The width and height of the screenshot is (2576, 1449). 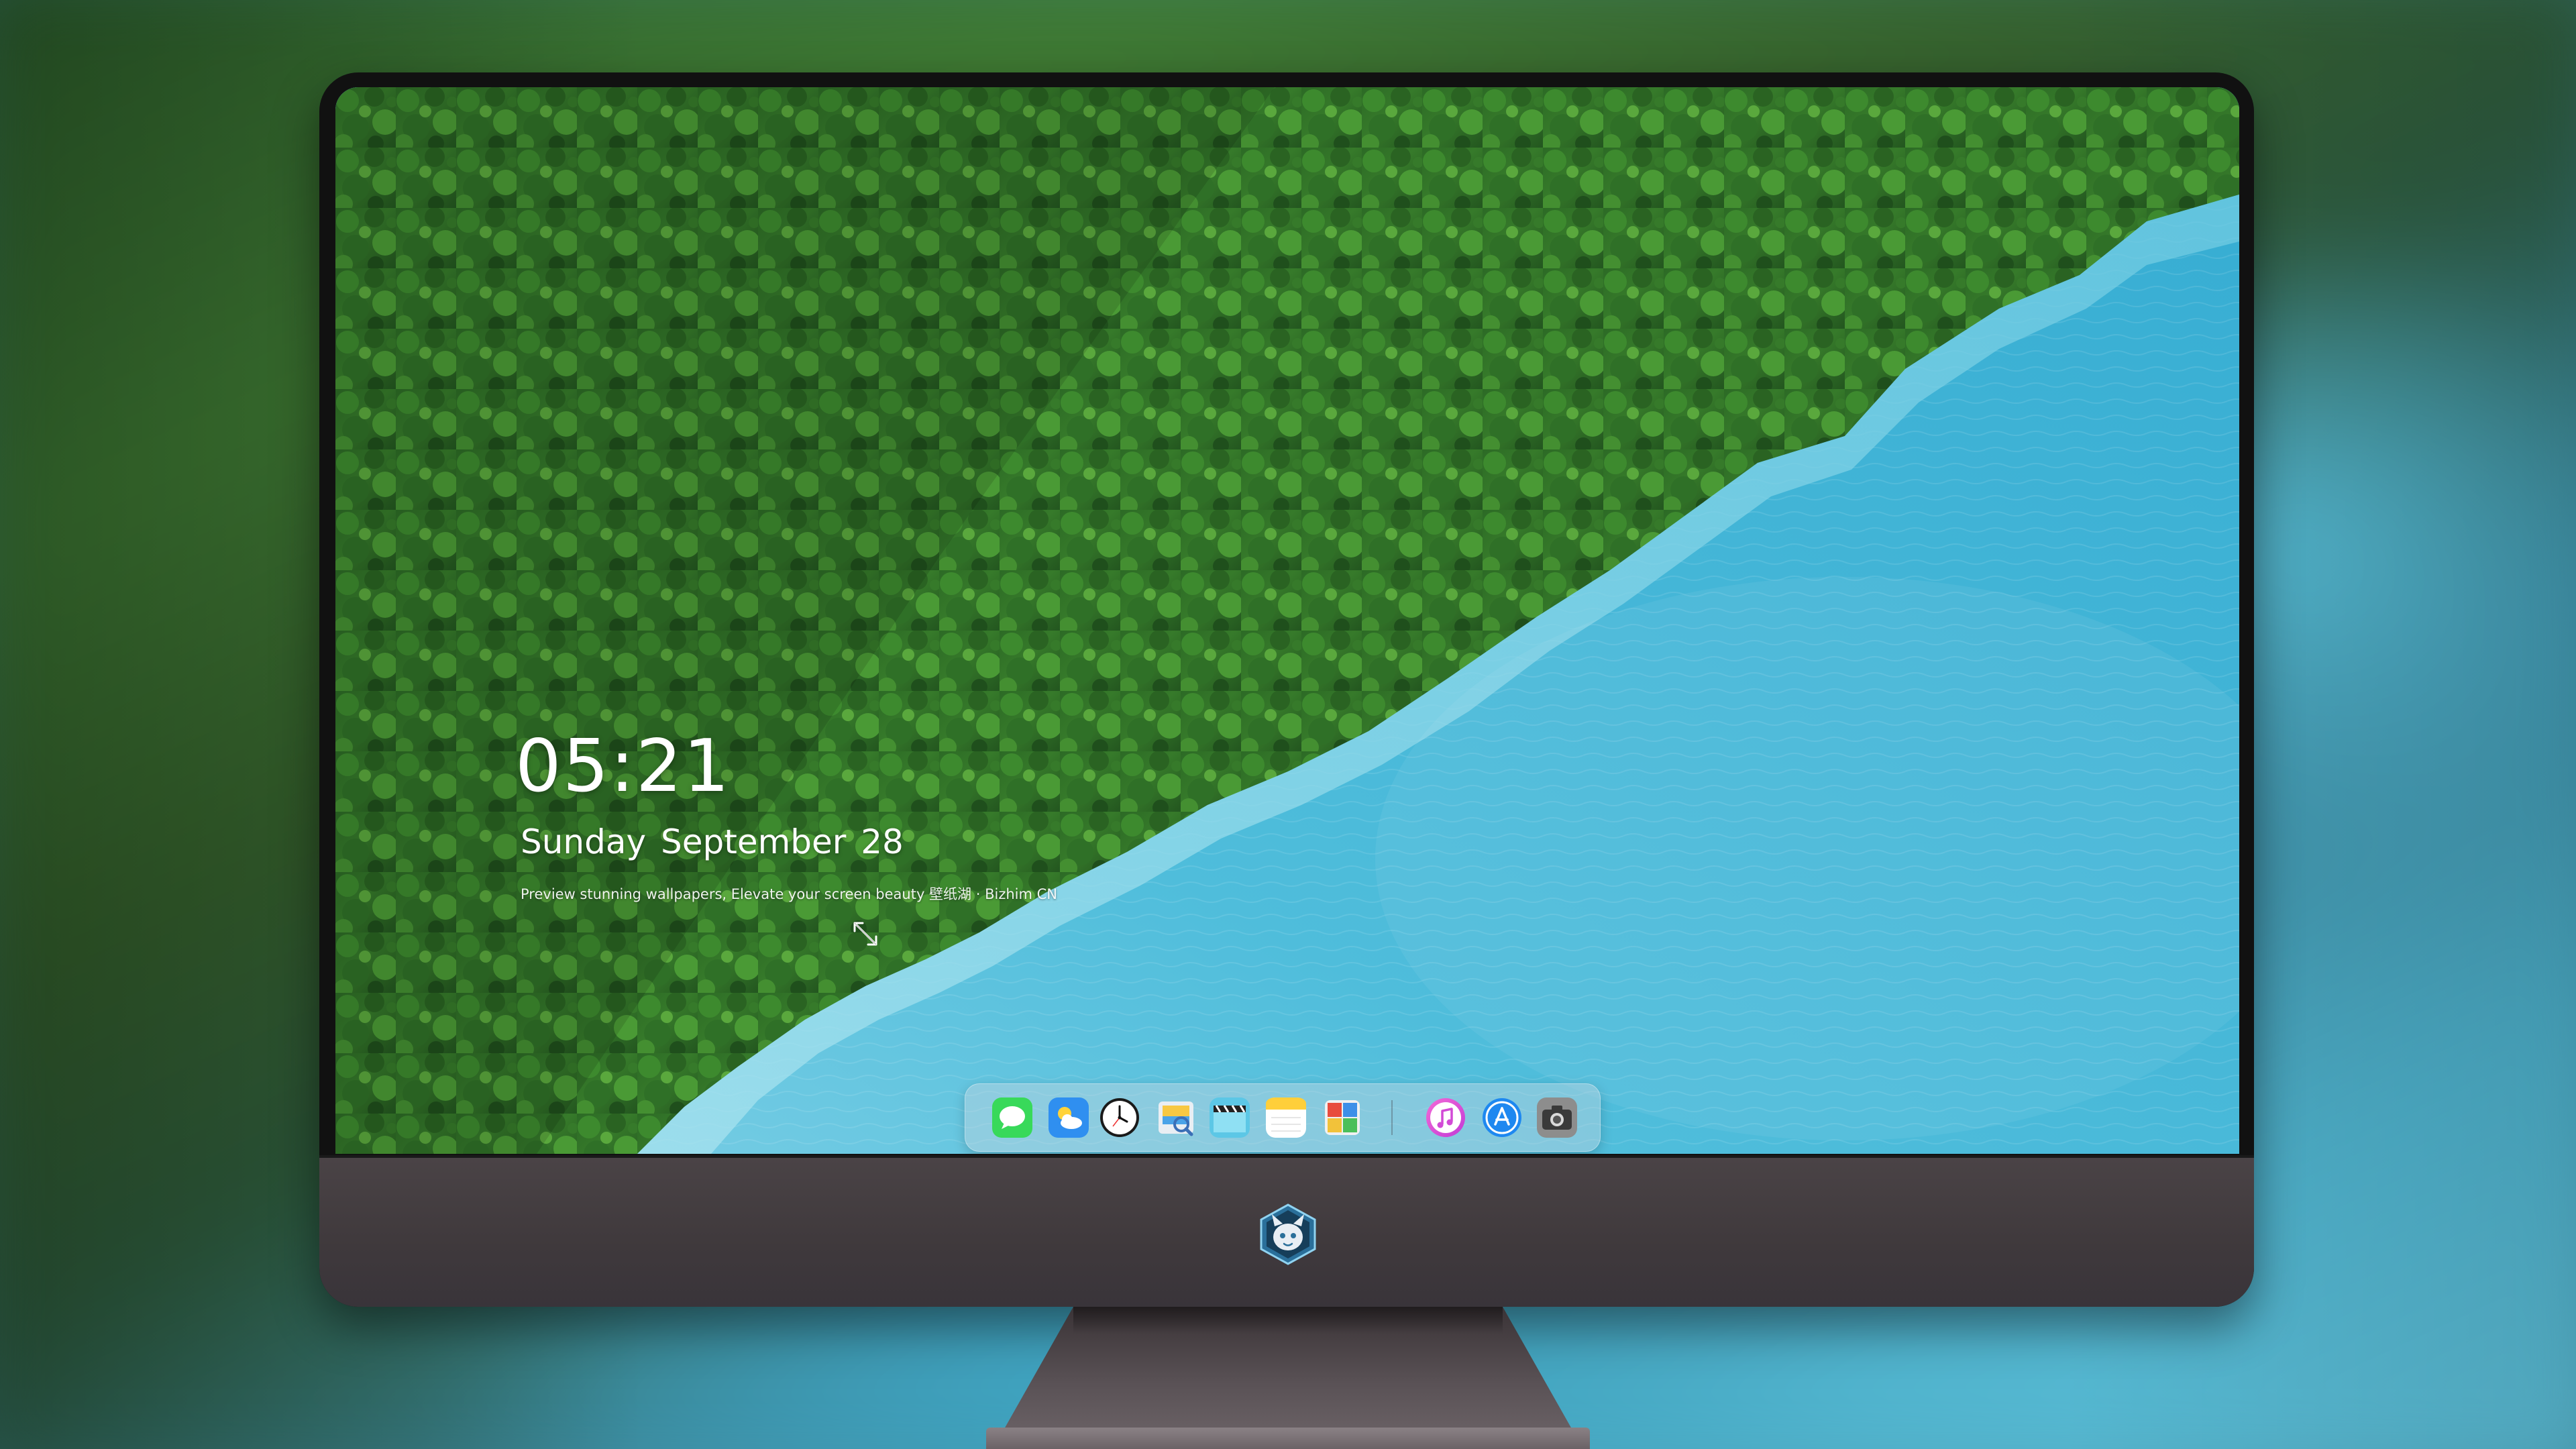 I want to click on dock-app-video-editor, so click(x=1230, y=1117).